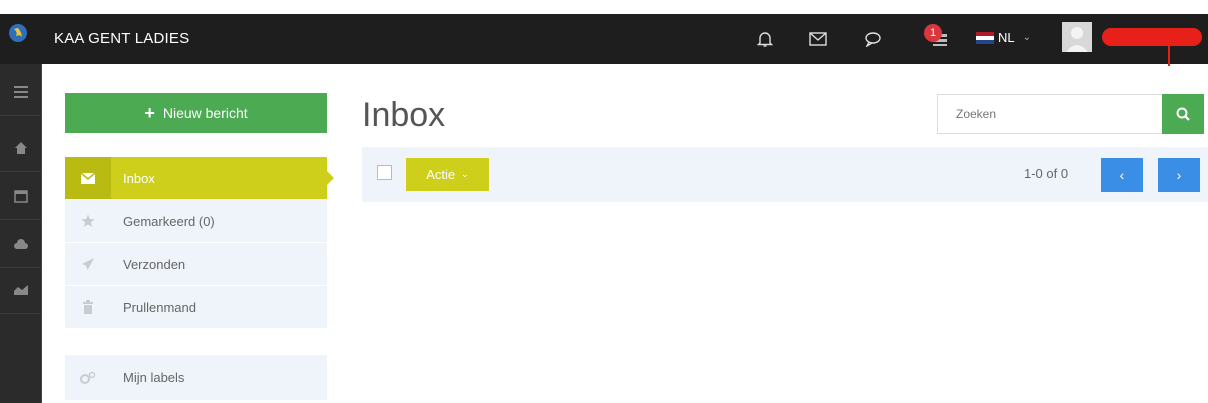 This screenshot has width=1208, height=403. I want to click on previous-page-button: ‹, so click(1122, 175).